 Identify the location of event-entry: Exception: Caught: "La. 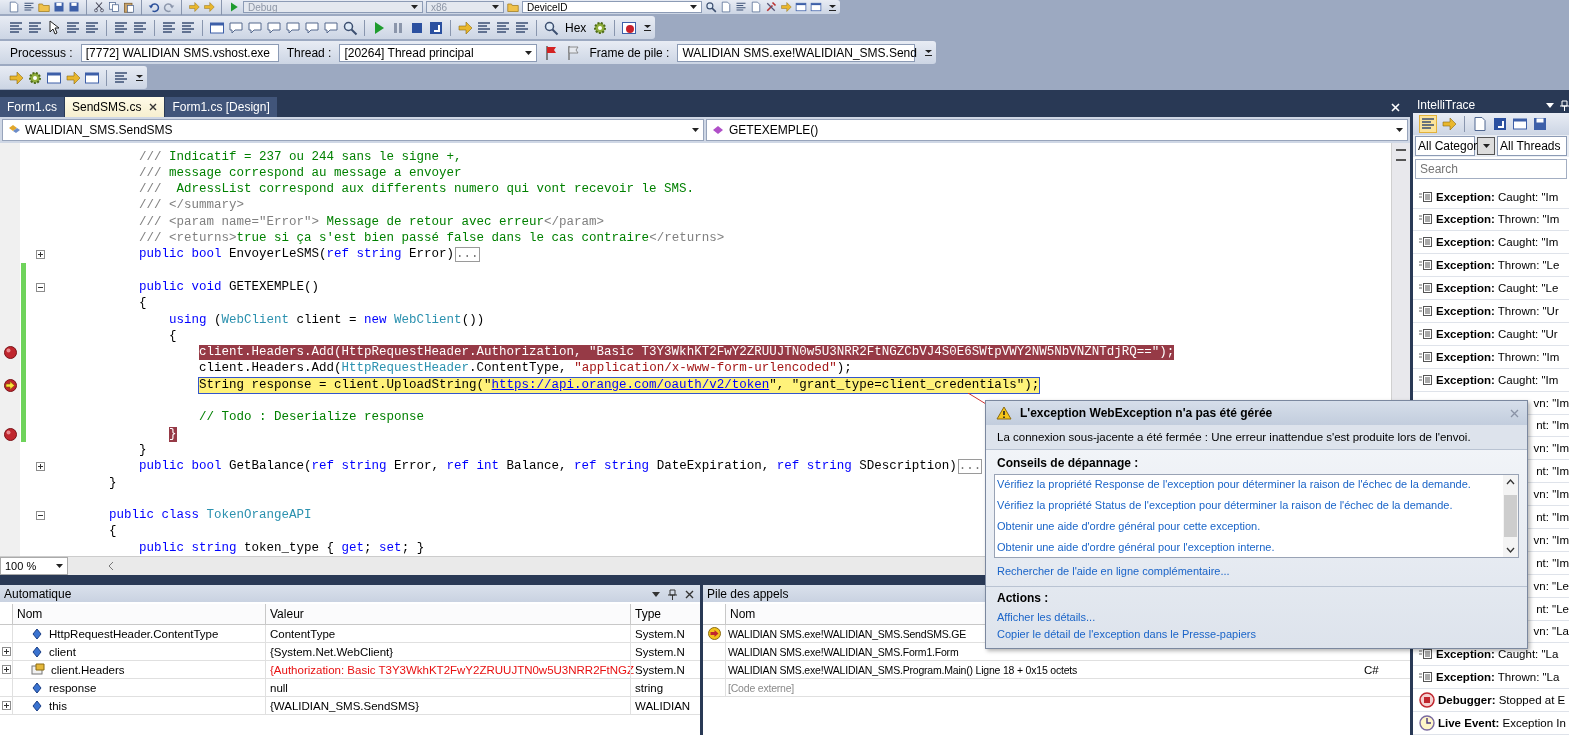
(1497, 654).